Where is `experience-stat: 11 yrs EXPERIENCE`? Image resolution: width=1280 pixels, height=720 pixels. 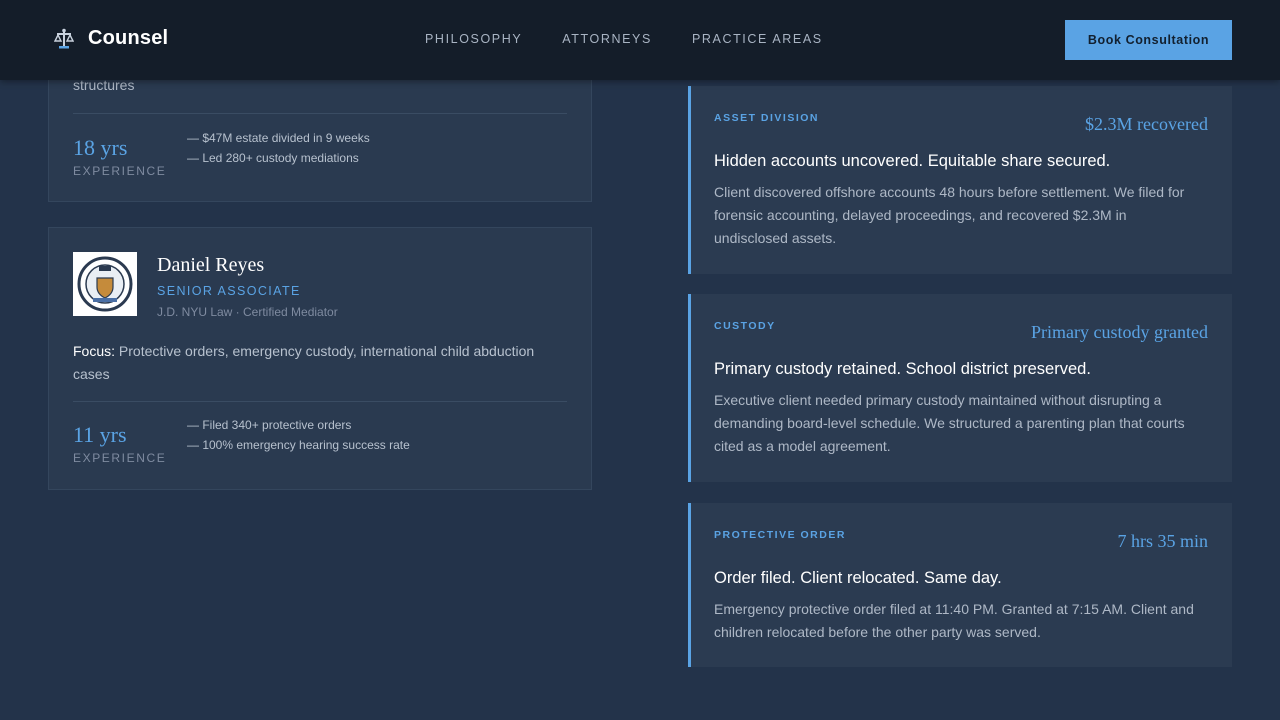 experience-stat: 11 yrs EXPERIENCE is located at coordinates (119, 443).